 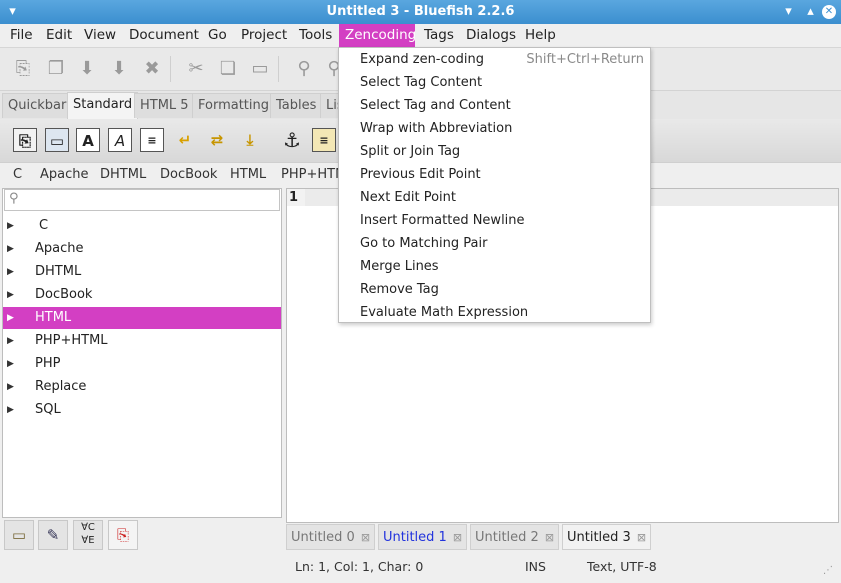 I want to click on menu-item-select-tag-content: Select Tag Content, so click(x=421, y=82).